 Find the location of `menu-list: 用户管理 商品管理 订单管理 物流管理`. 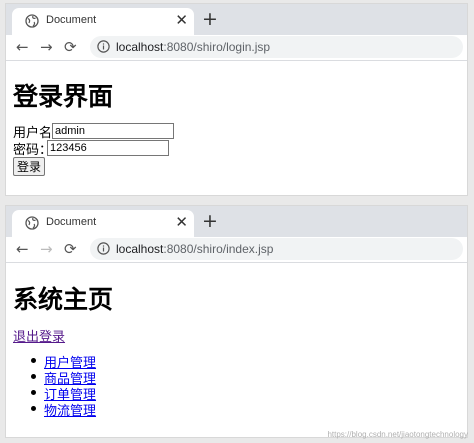

menu-list: 用户管理 商品管理 订单管理 物流管理 is located at coordinates (63, 385).